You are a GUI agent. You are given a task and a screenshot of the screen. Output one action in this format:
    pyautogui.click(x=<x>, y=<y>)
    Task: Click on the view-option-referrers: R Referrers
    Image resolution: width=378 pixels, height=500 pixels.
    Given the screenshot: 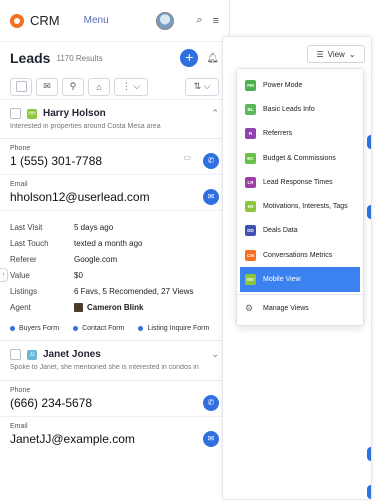 What is the action you would take?
    pyautogui.click(x=300, y=134)
    